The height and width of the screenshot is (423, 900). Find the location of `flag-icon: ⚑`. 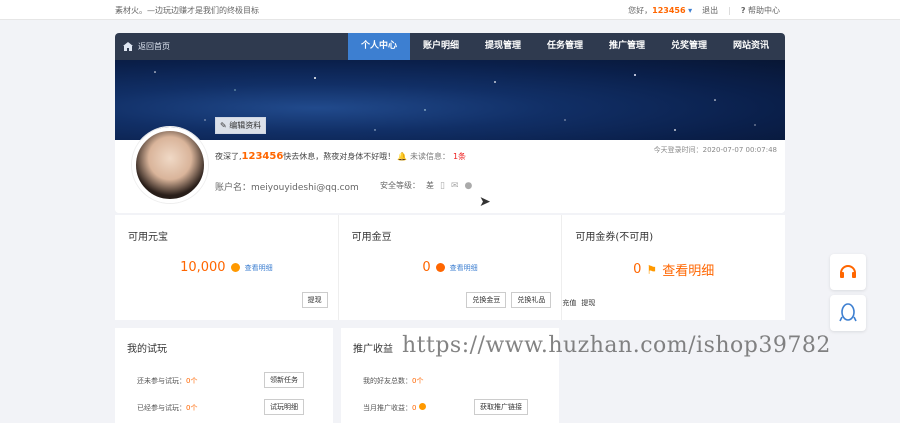

flag-icon: ⚑ is located at coordinates (652, 269).